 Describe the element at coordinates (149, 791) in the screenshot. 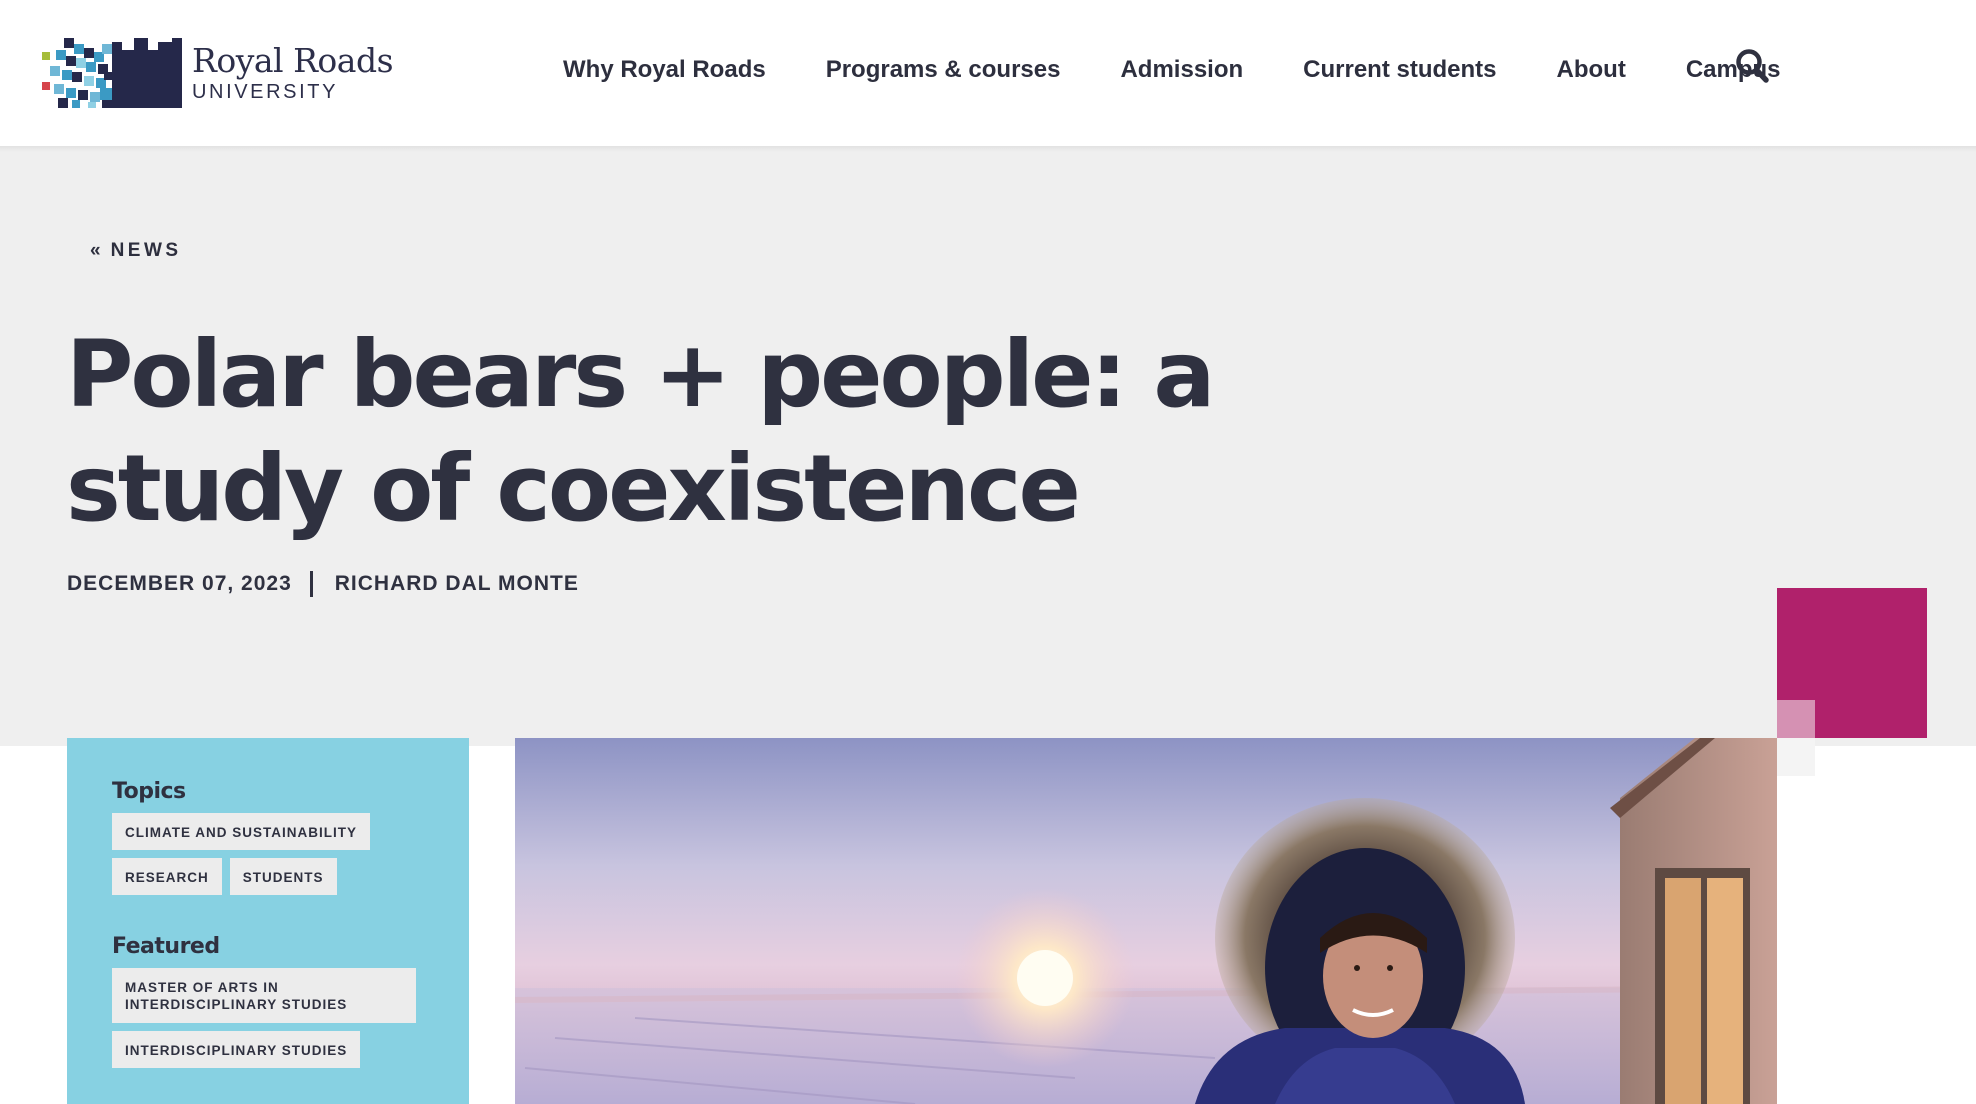

I see `topics-heading: Topics` at that location.